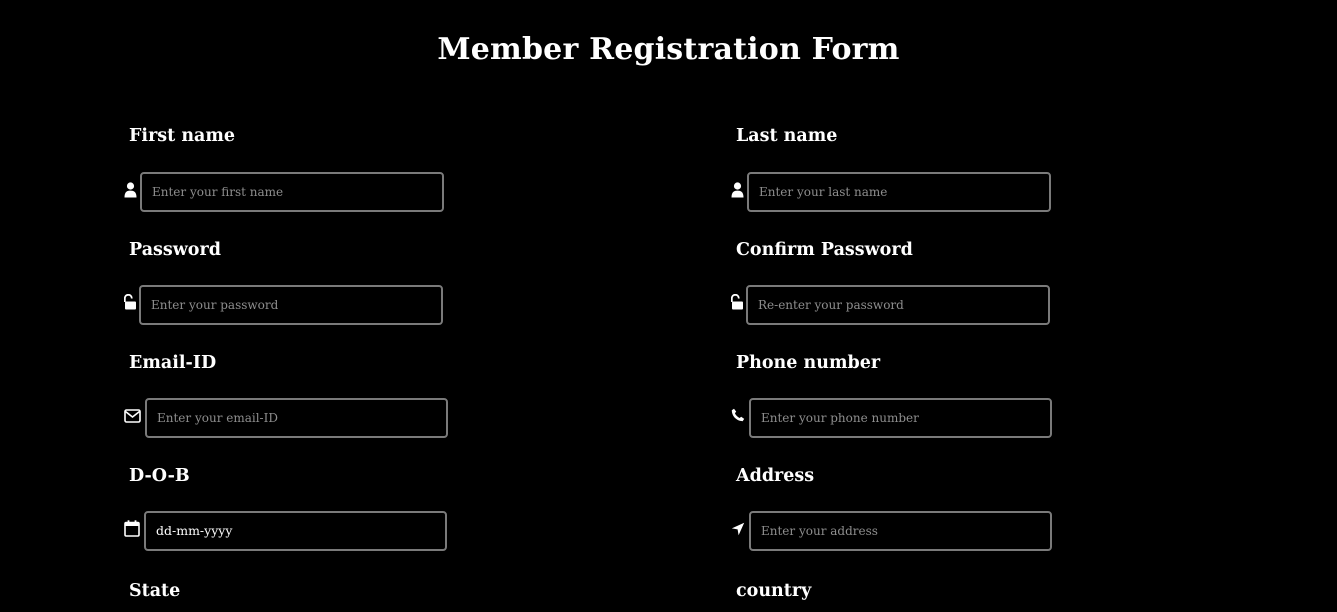 The image size is (1337, 612). Describe the element at coordinates (291, 305) in the screenshot. I see `password-input` at that location.